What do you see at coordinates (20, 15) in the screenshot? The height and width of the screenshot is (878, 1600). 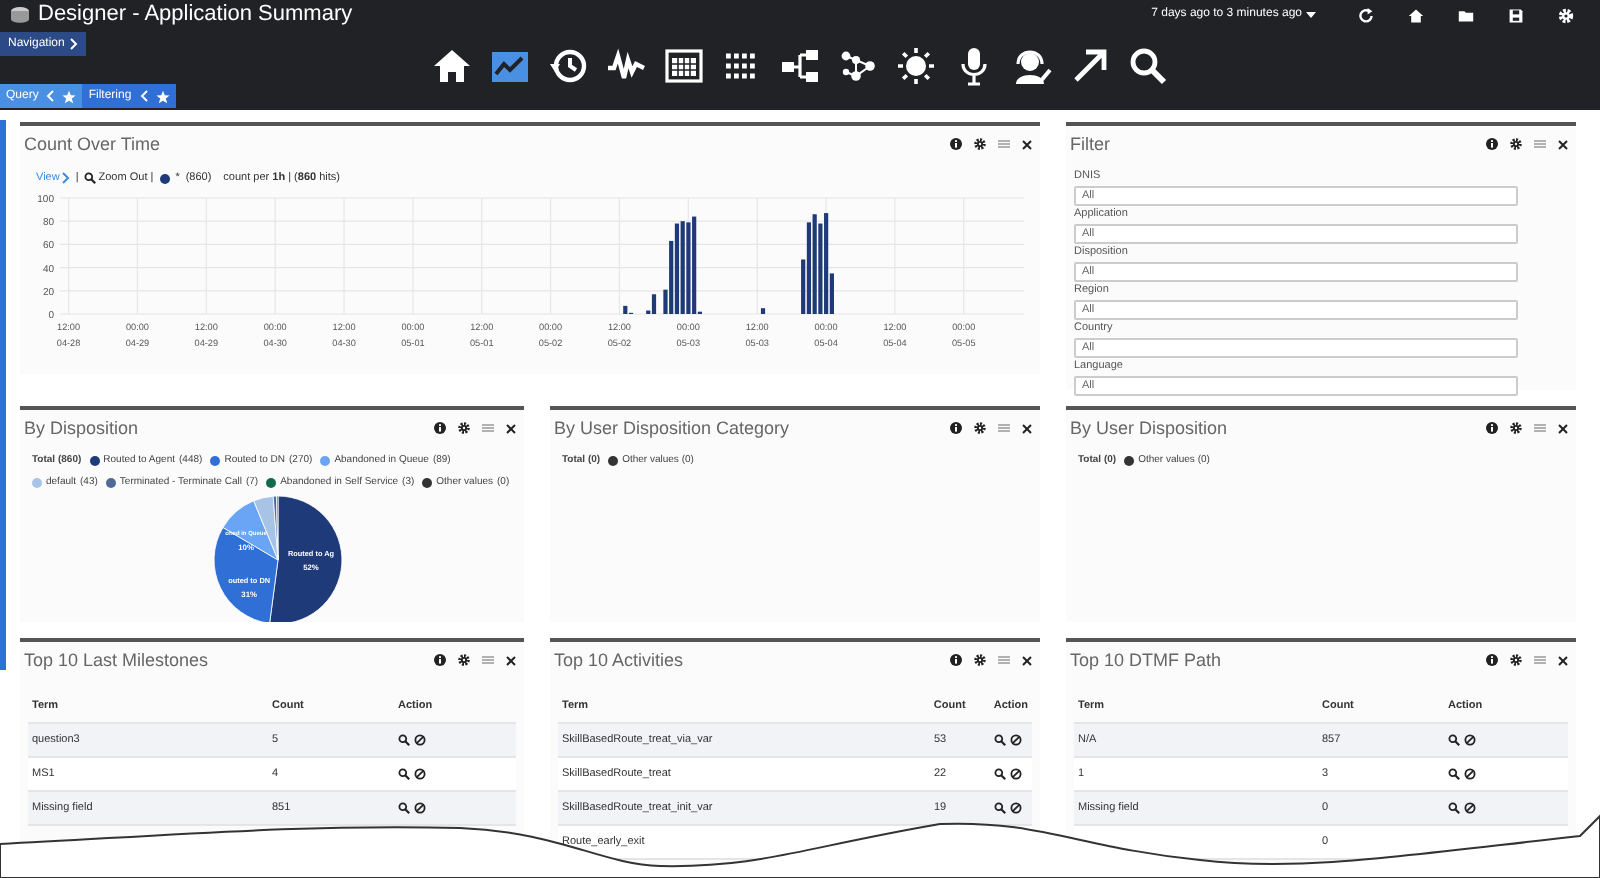 I see `app-logo-icon` at bounding box center [20, 15].